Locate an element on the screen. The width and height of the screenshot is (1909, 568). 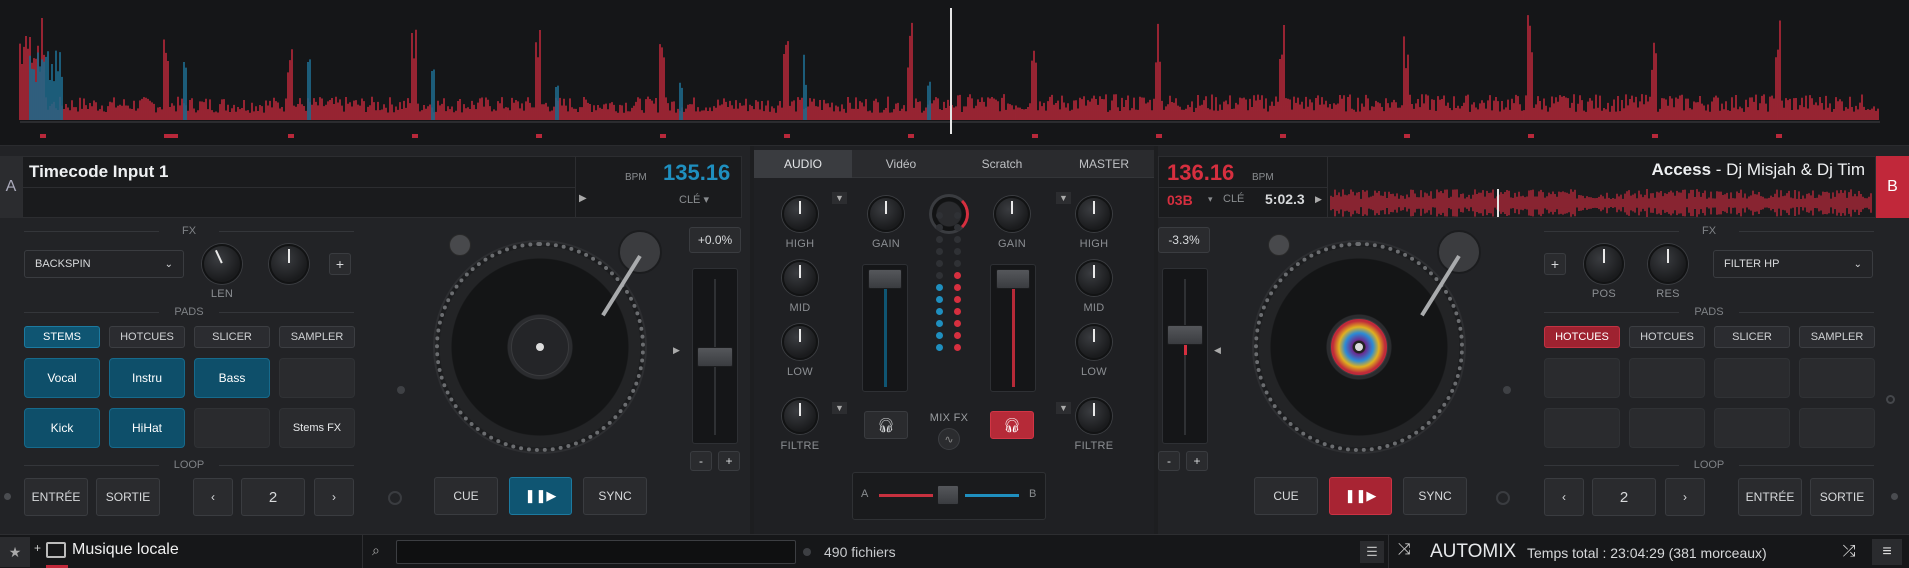
play-small-icon: ▶ is located at coordinates (583, 198).